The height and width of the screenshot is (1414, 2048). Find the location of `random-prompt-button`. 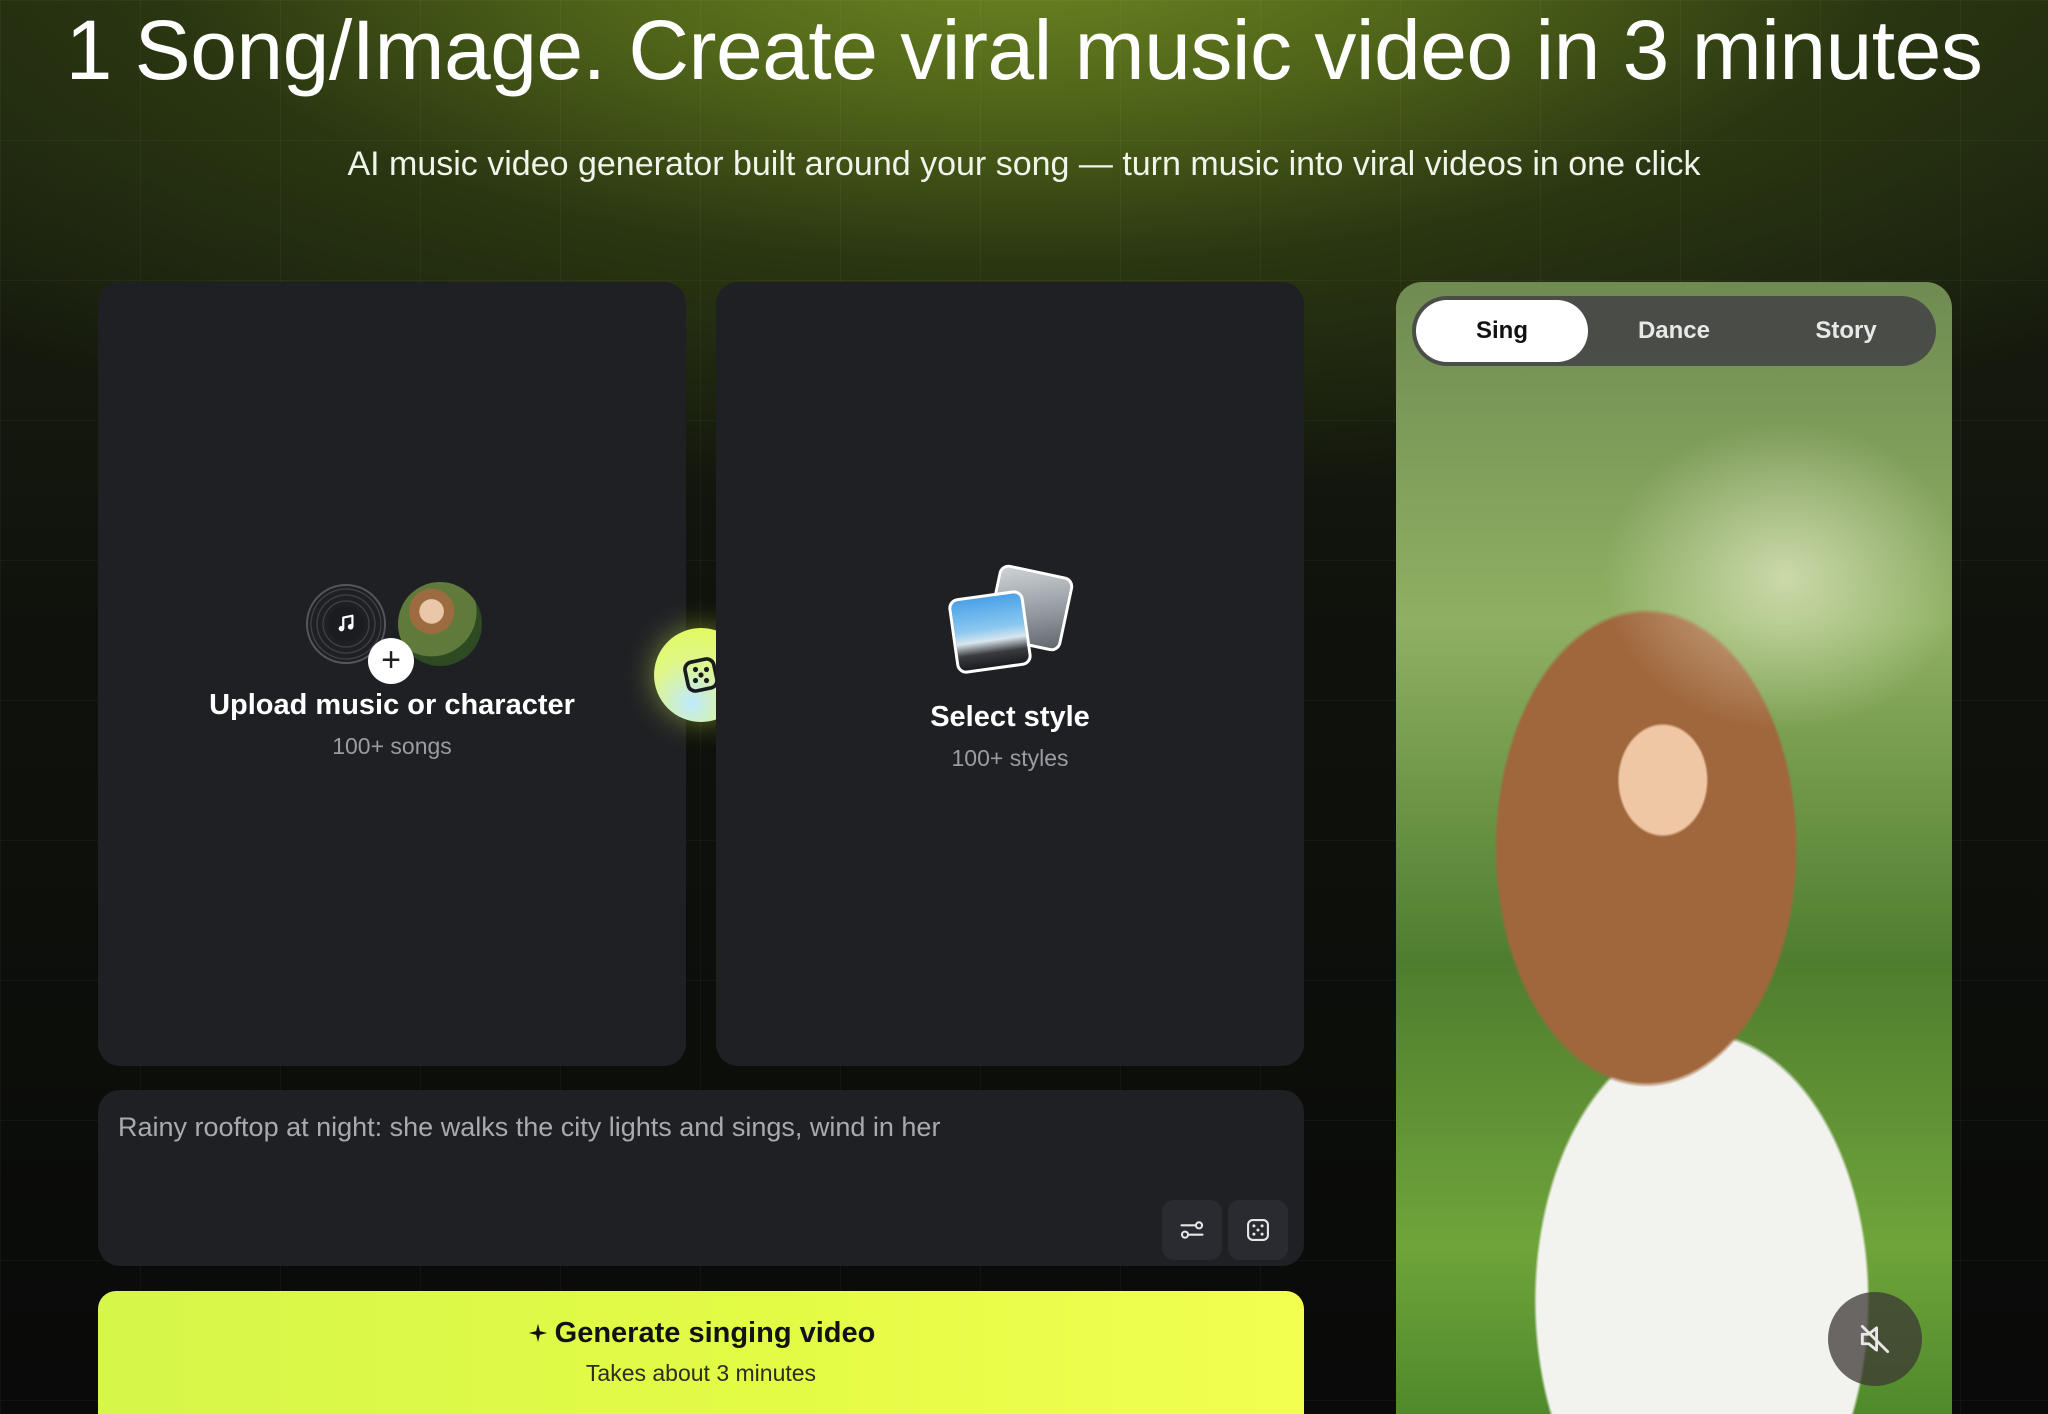

random-prompt-button is located at coordinates (1258, 1230).